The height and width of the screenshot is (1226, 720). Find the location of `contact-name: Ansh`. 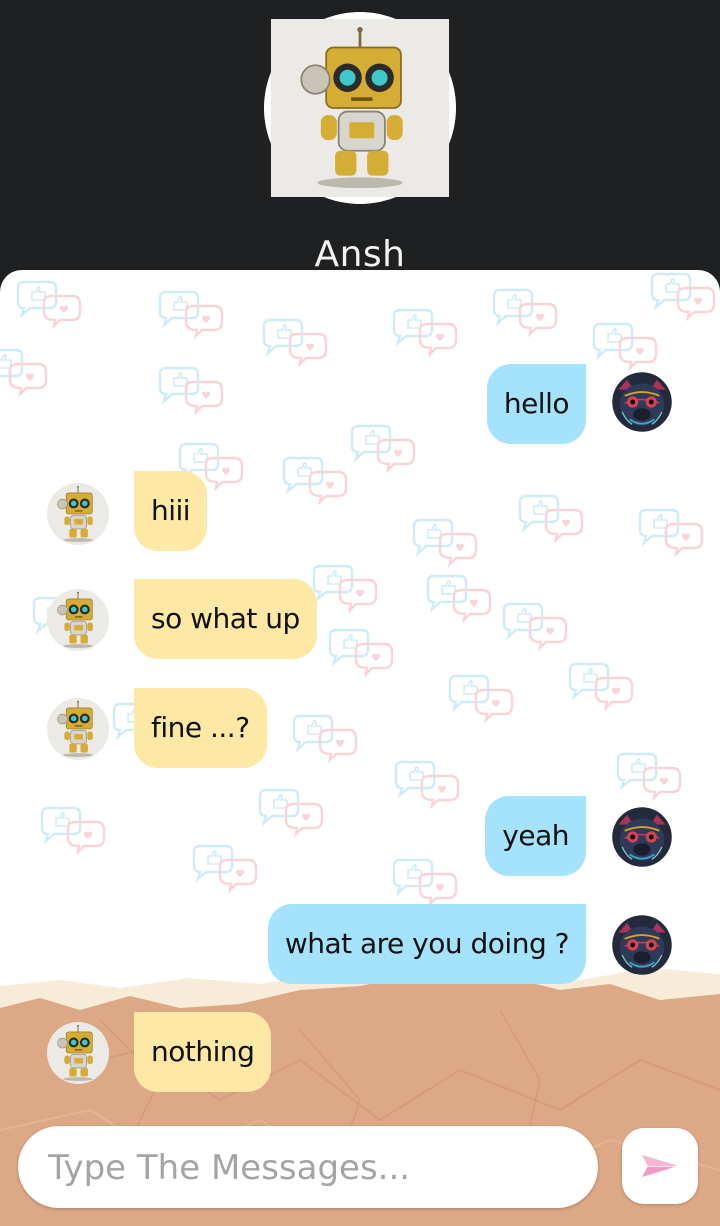

contact-name: Ansh is located at coordinates (360, 254).